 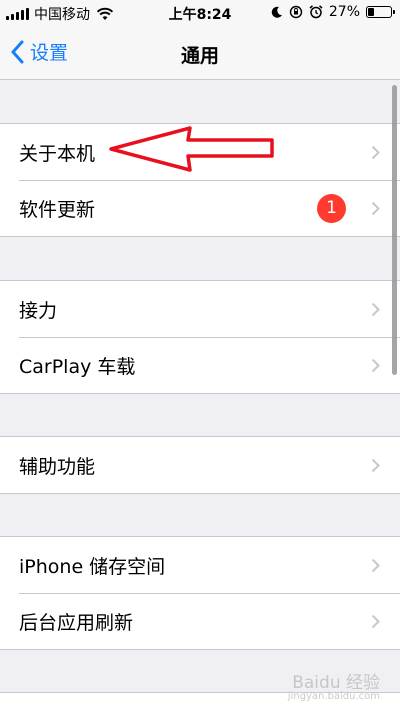 What do you see at coordinates (200, 565) in the screenshot?
I see `list-item-iphone-storage: iPhone 储存空间` at bounding box center [200, 565].